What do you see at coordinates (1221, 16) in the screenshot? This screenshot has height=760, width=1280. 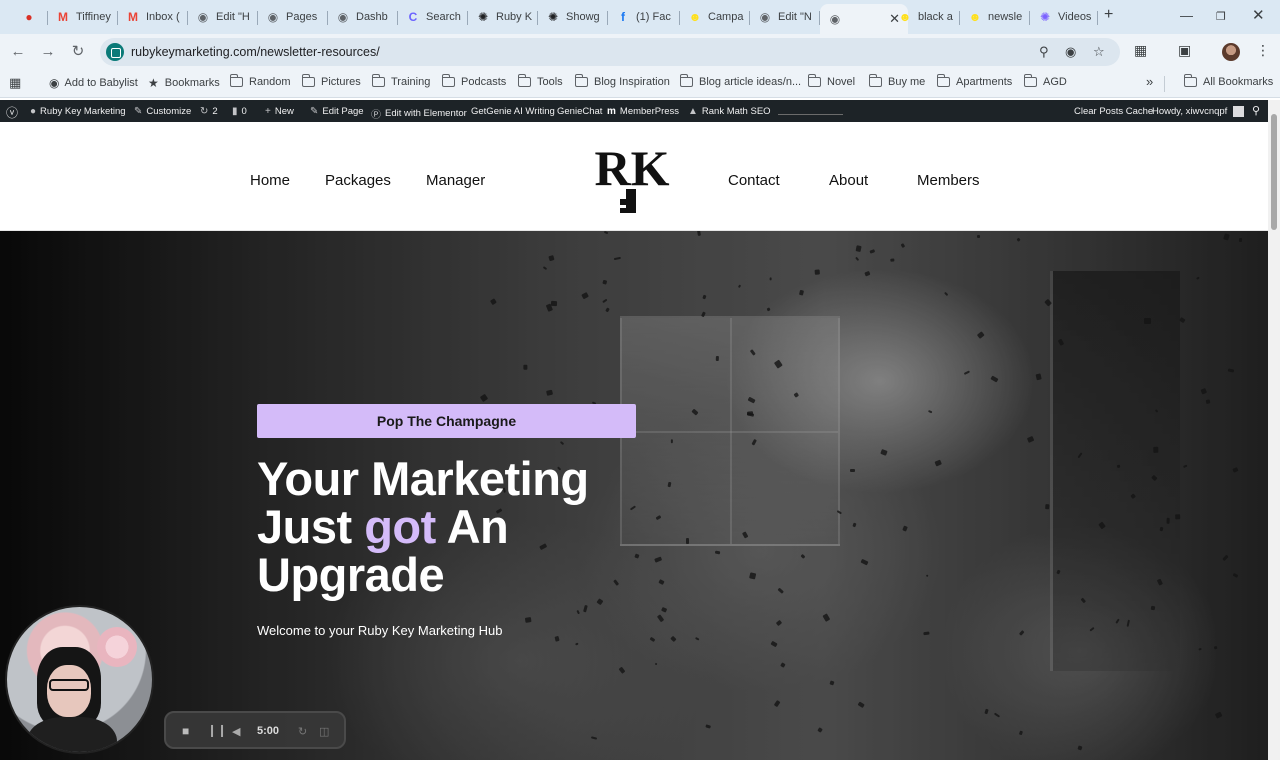 I see `restore-icon: ❐` at bounding box center [1221, 16].